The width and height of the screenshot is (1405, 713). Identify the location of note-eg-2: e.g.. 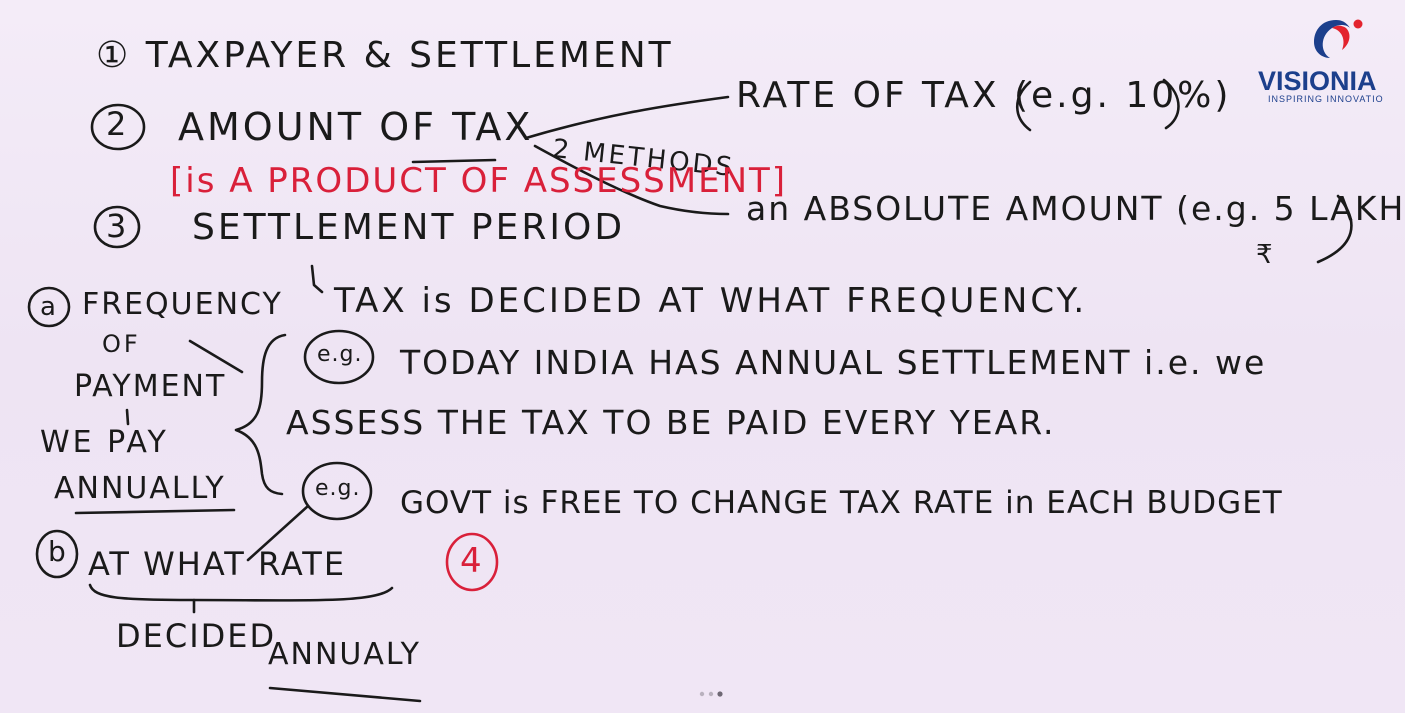
(338, 488).